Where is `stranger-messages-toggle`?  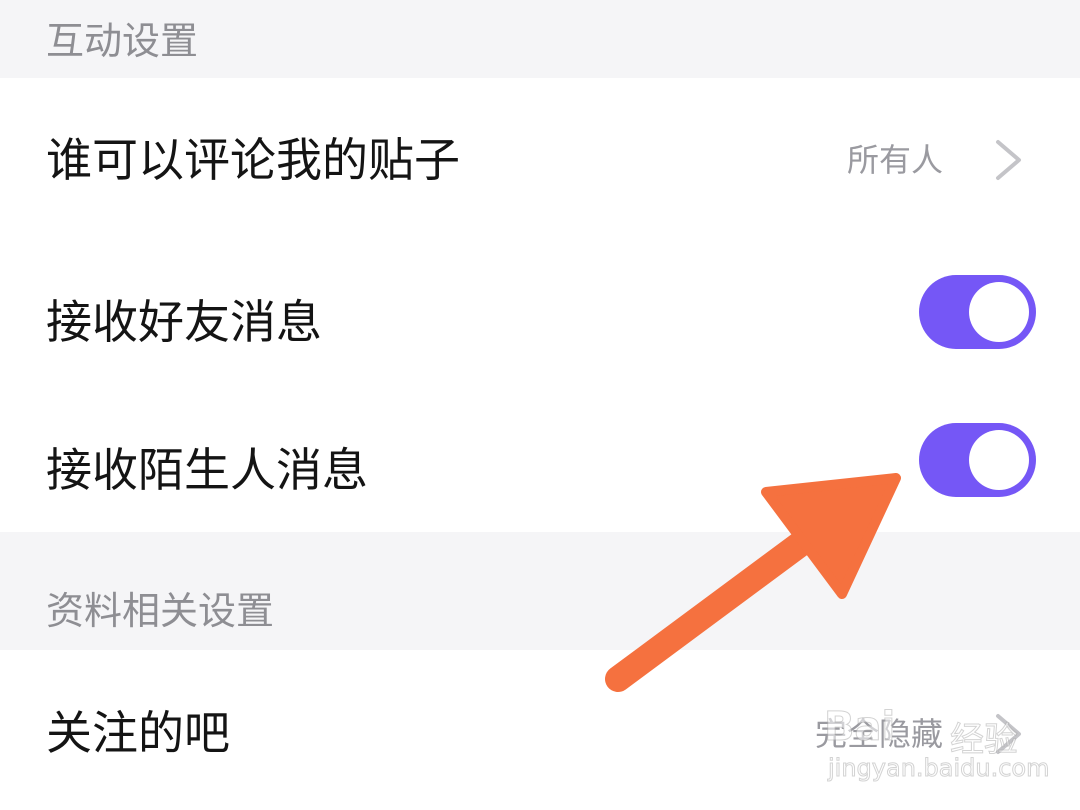 stranger-messages-toggle is located at coordinates (977, 460).